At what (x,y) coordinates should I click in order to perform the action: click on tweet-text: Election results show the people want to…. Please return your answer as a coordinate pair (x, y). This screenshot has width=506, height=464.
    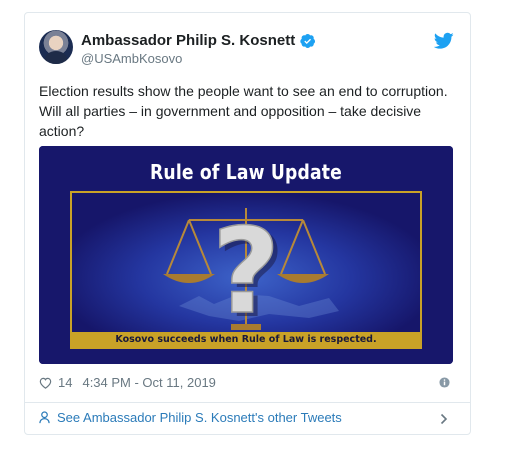
    Looking at the image, I should click on (249, 111).